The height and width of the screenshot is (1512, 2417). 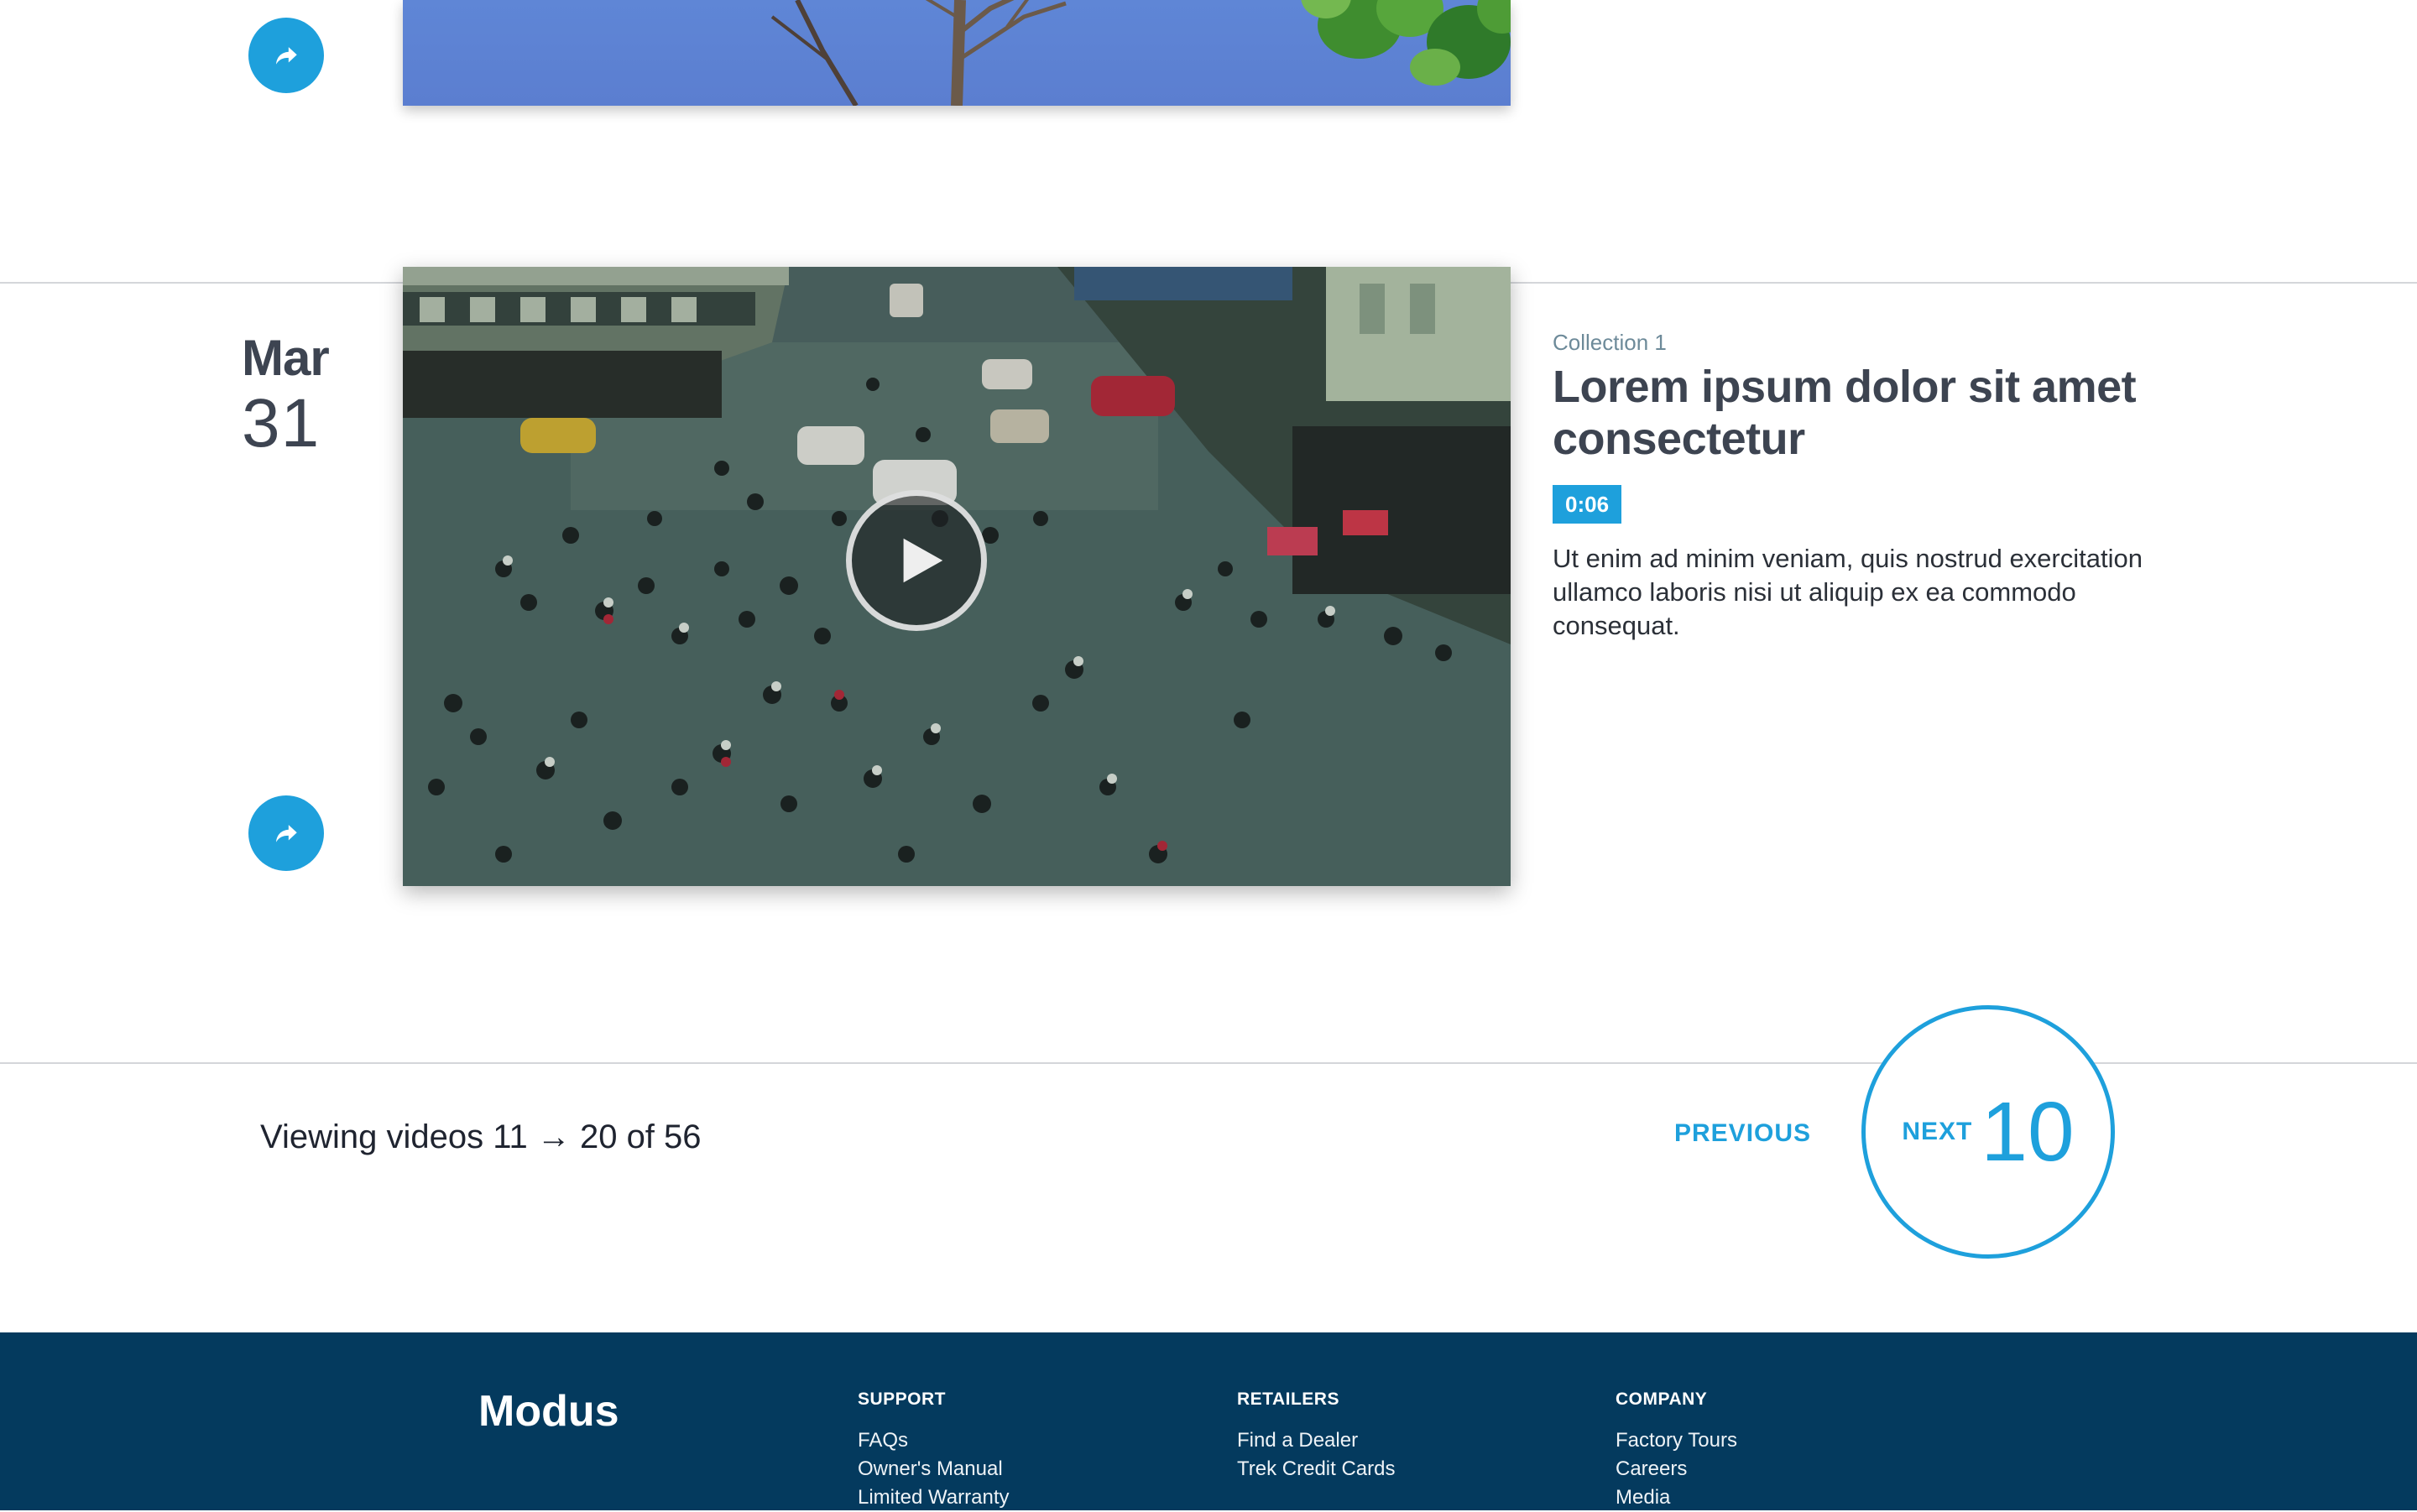 I want to click on play-button, so click(x=916, y=561).